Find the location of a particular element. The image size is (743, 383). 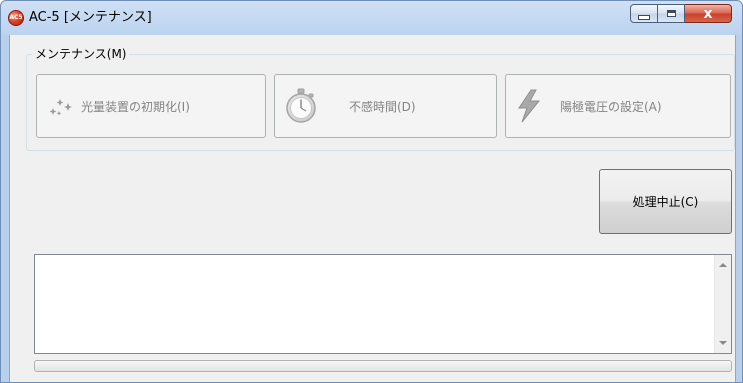

close-icon: x is located at coordinates (708, 13).